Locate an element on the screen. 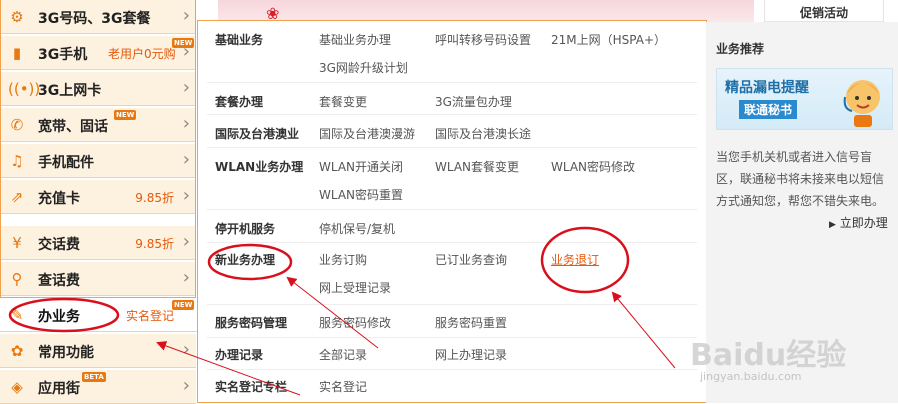 Image resolution: width=898 pixels, height=404 pixels. sidebar-item-recharge-card: ⇗ 充值卡 9.85折 › is located at coordinates (98, 197).